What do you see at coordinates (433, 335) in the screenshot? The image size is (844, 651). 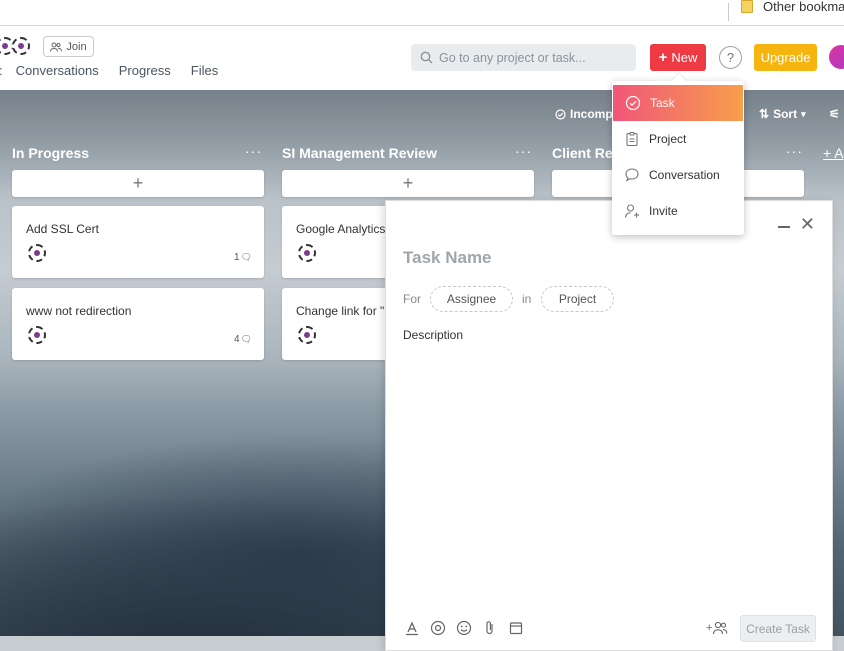 I see `description-field: Description` at bounding box center [433, 335].